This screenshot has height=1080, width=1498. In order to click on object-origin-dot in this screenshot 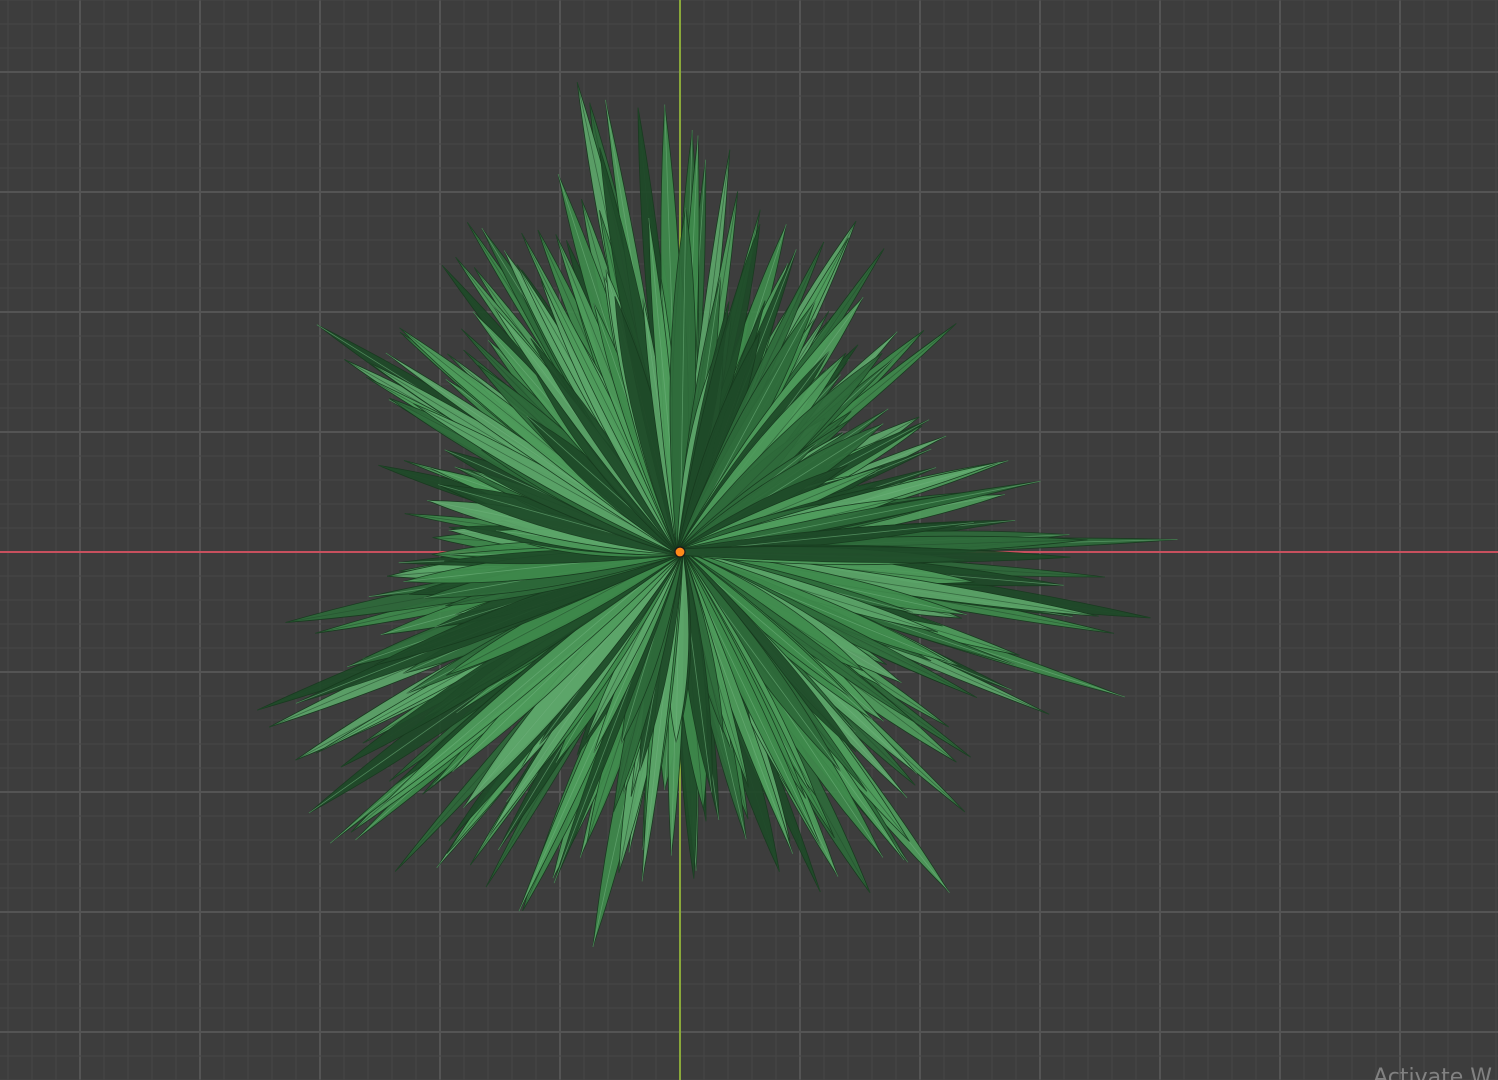, I will do `click(680, 552)`.